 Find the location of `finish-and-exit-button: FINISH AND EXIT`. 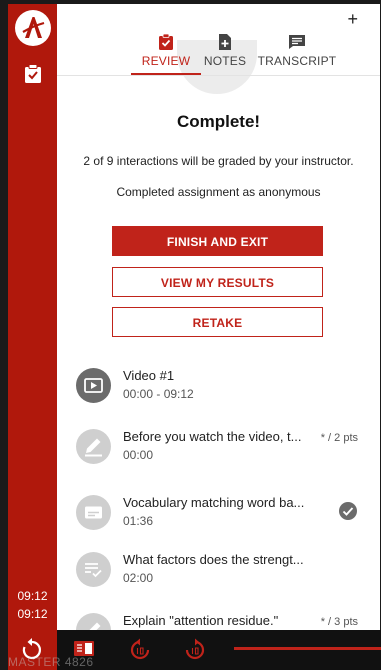

finish-and-exit-button: FINISH AND EXIT is located at coordinates (217, 241).